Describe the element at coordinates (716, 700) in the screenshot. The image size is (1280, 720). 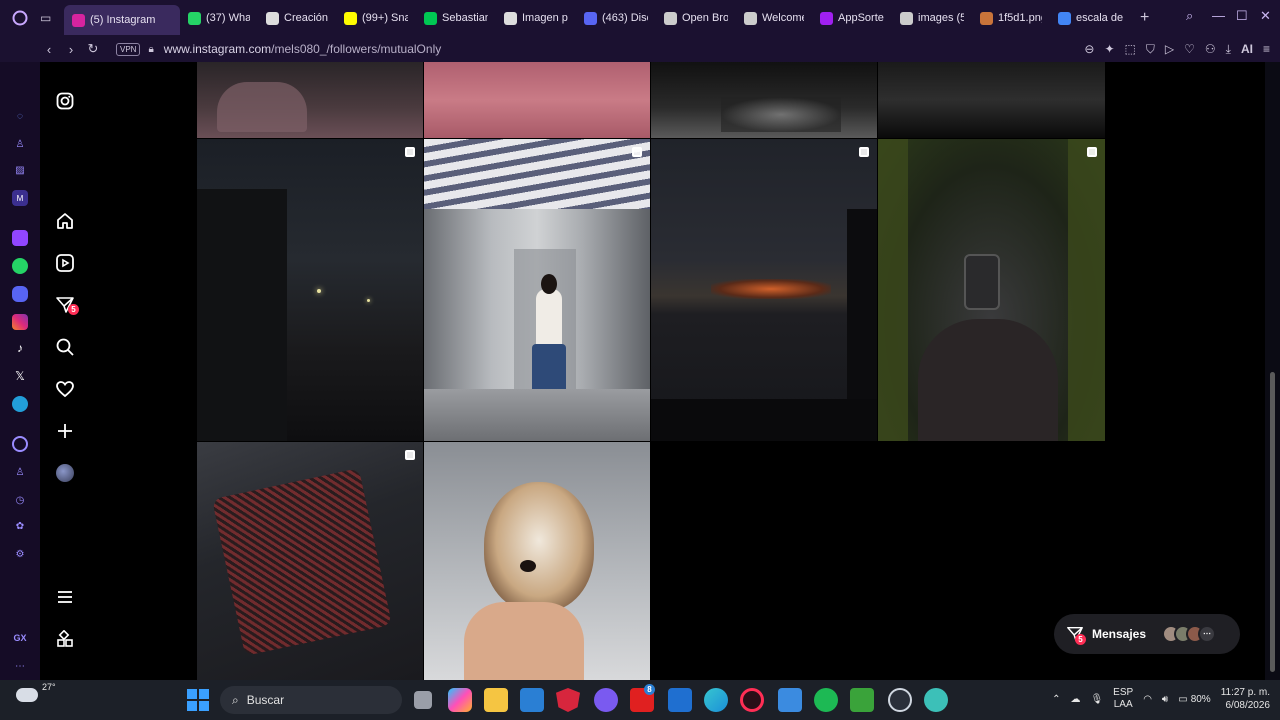
I see `edge-icon` at that location.